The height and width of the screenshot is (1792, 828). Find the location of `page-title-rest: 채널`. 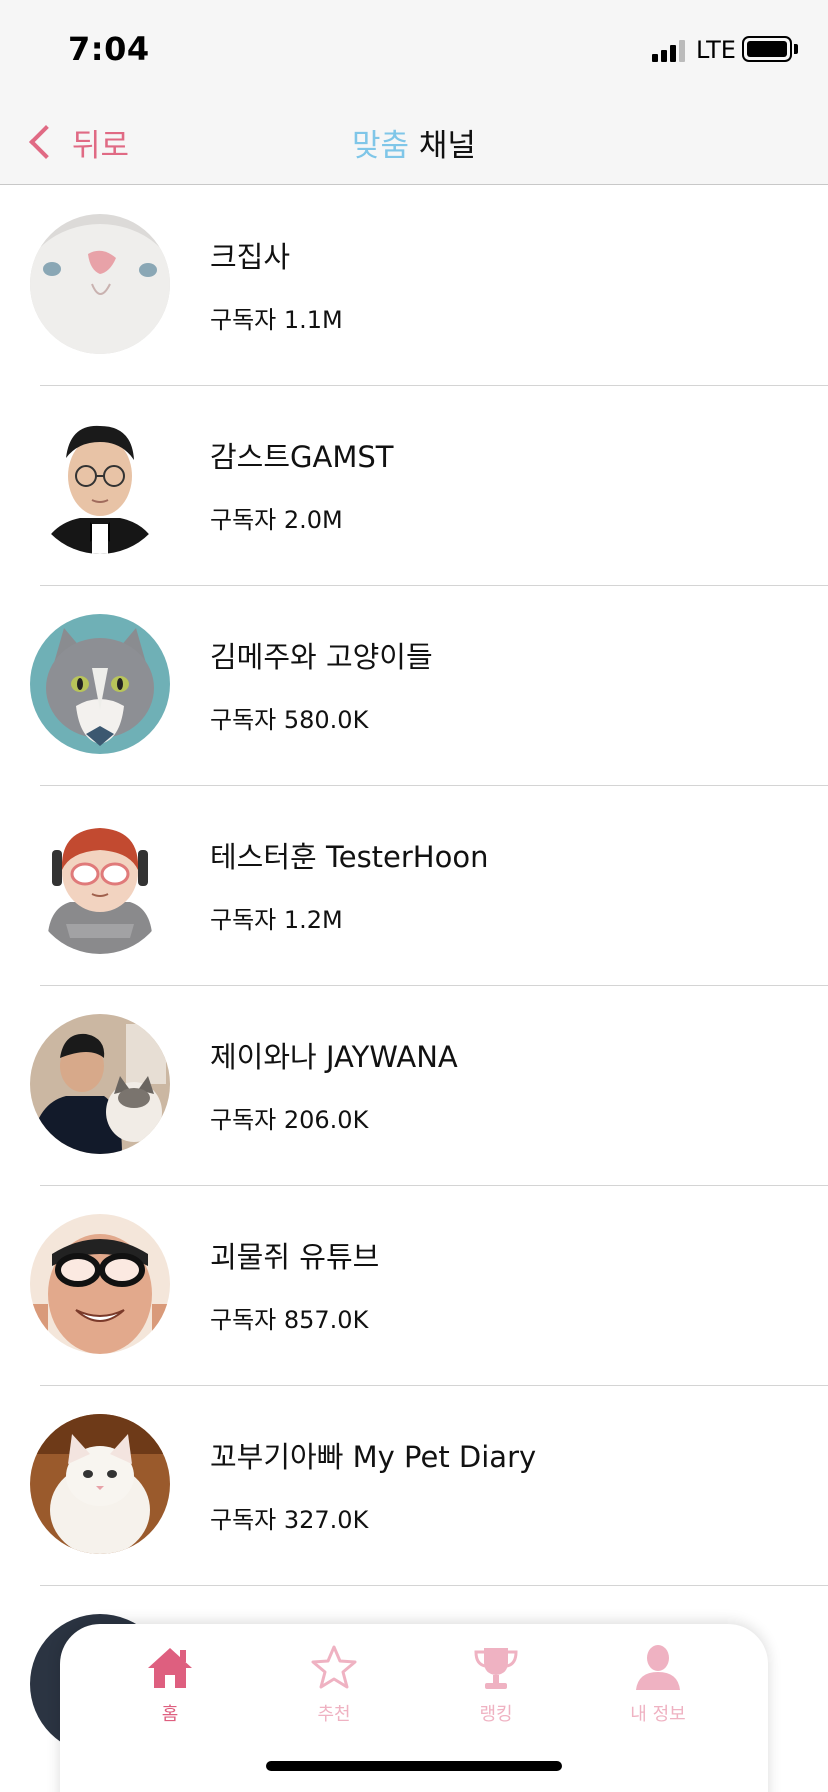

page-title-rest: 채널 is located at coordinates (442, 146).